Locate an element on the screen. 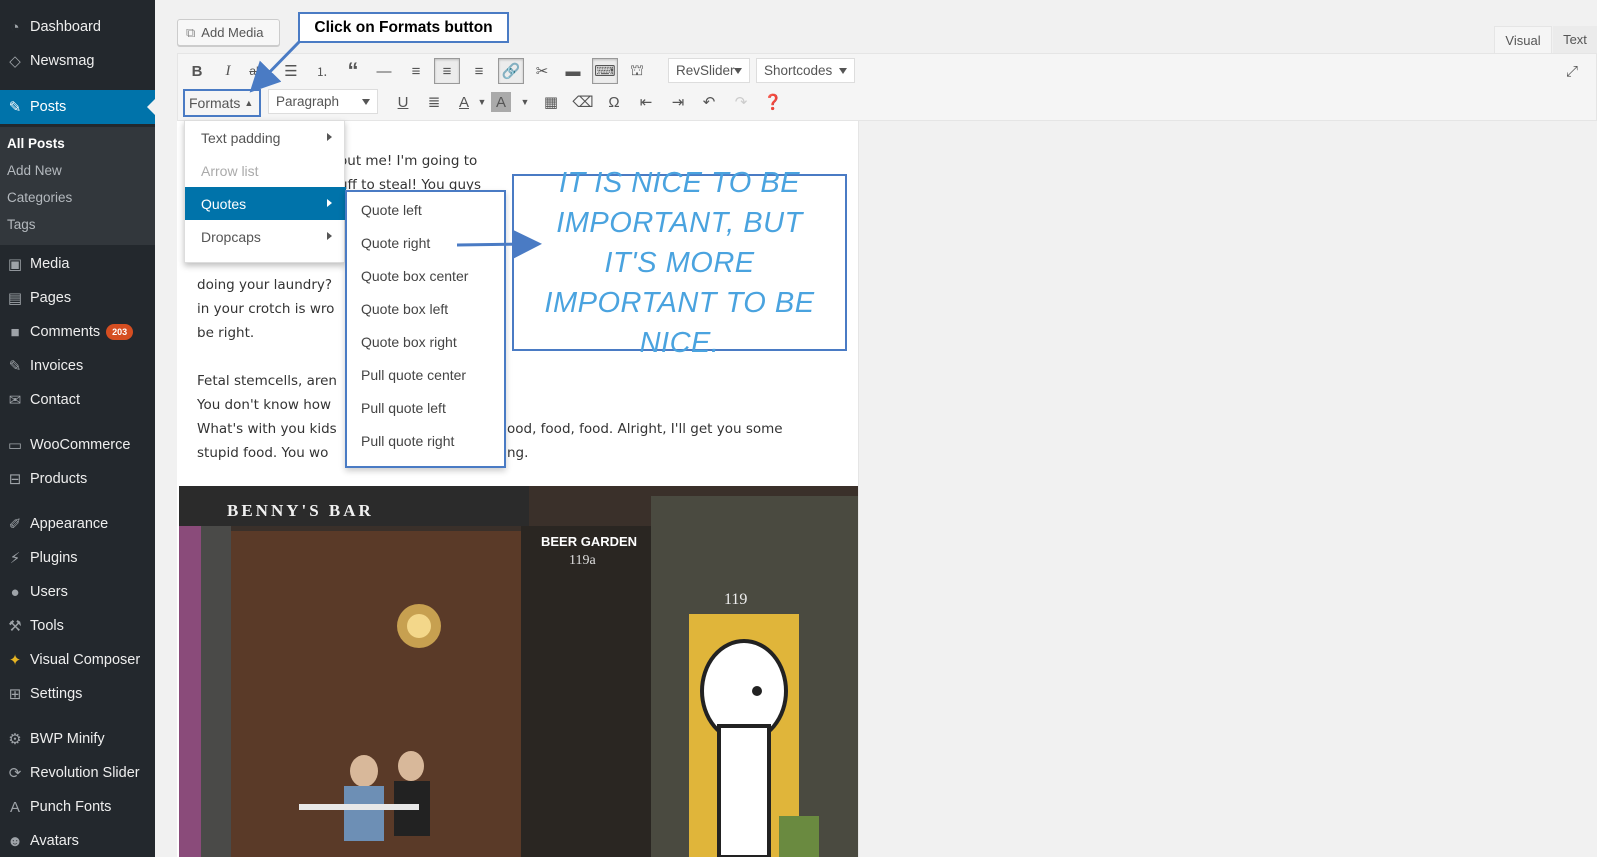 The image size is (1597, 857). pages-icon: ▤ is located at coordinates (15, 298).